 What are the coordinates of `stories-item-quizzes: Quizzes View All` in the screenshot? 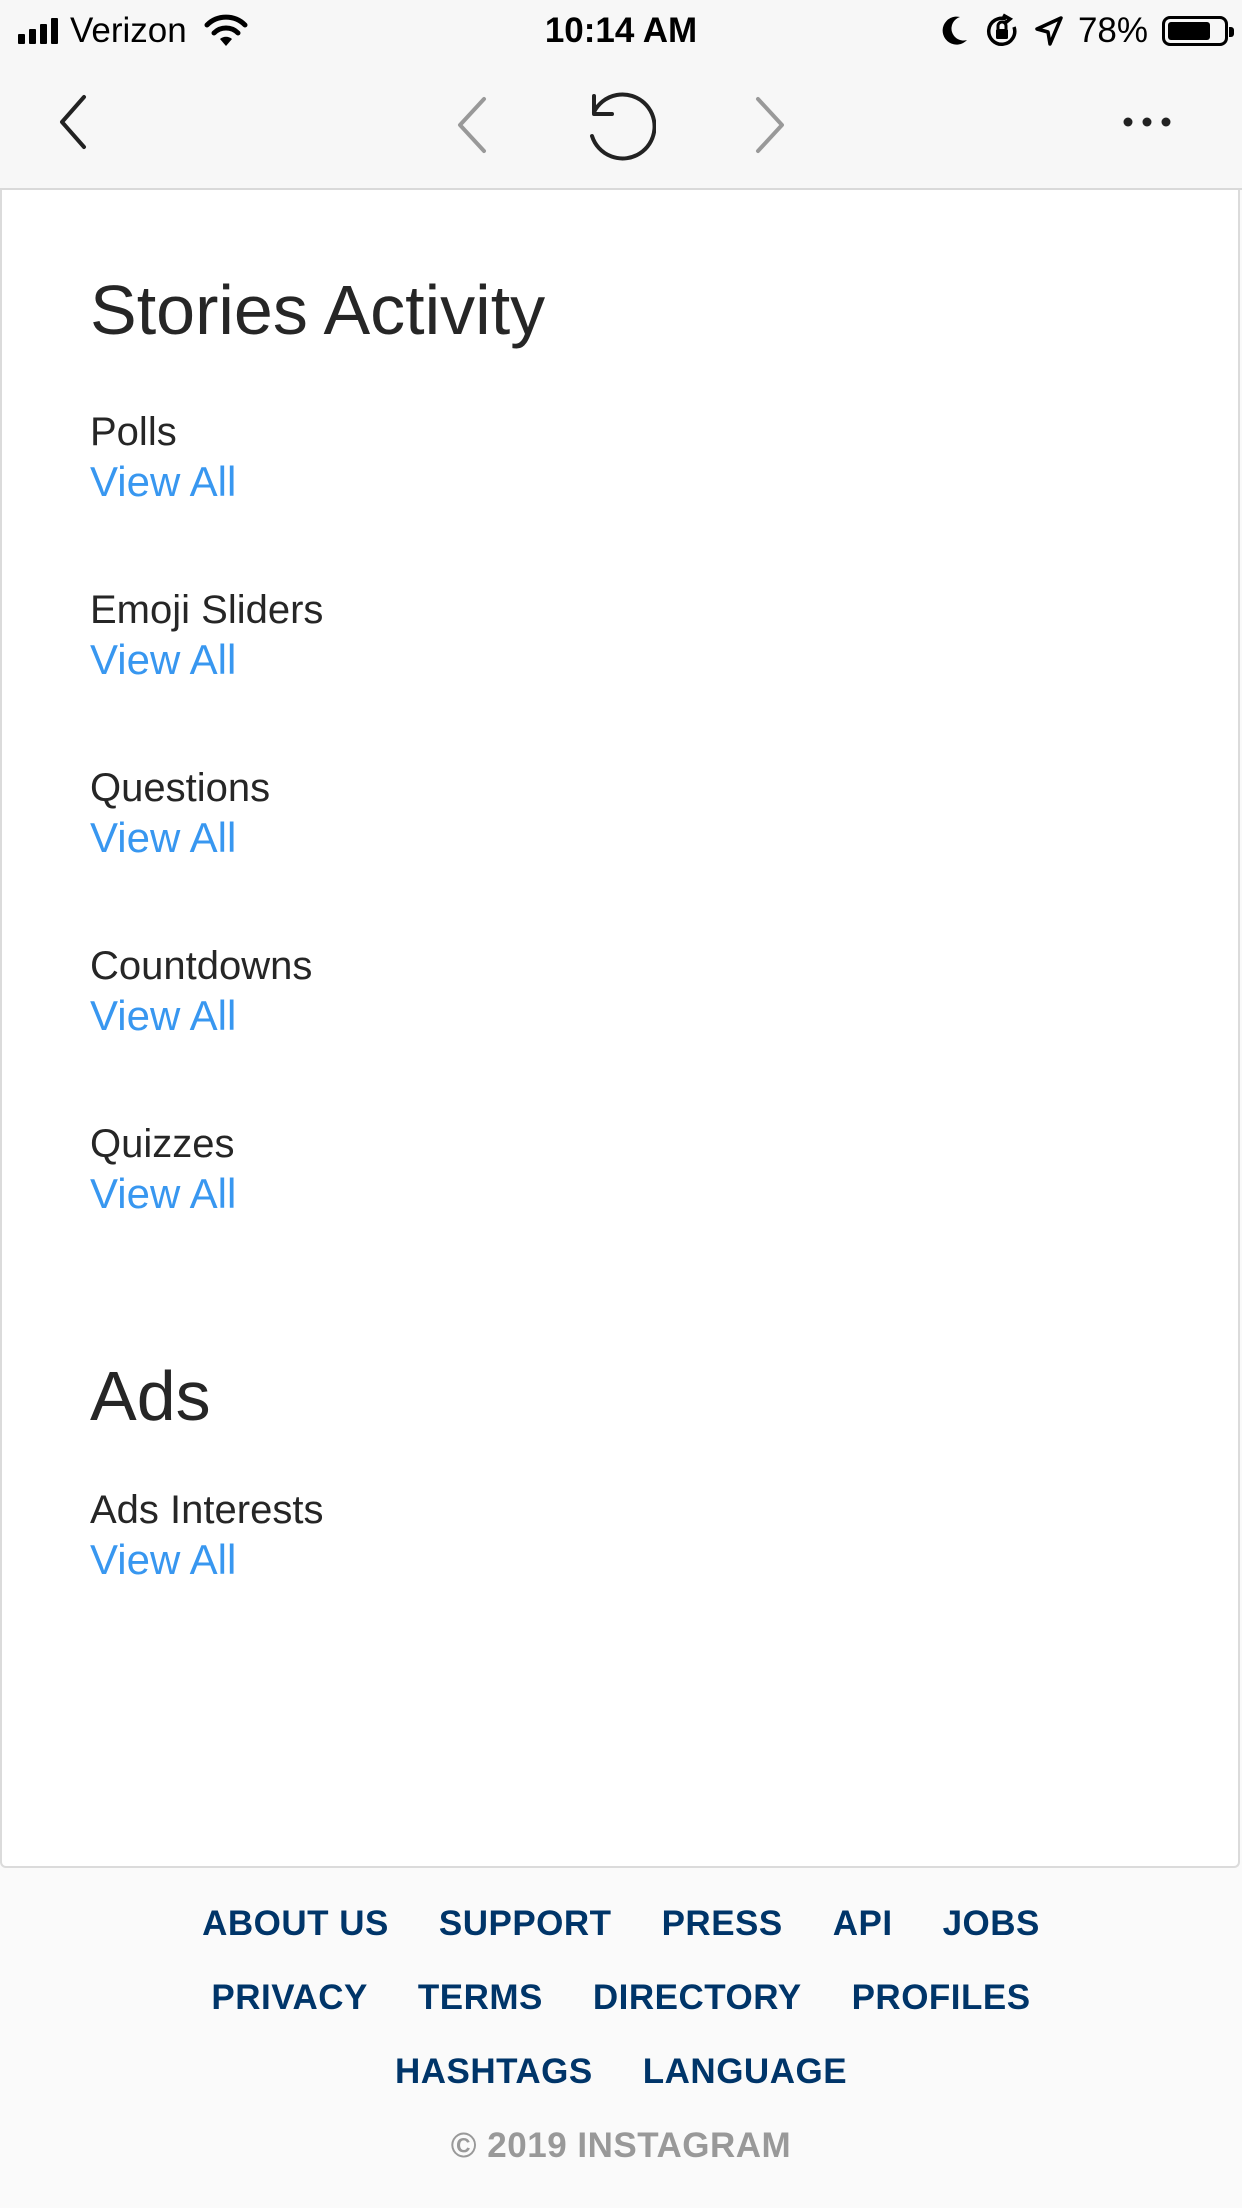 It's located at (620, 1170).